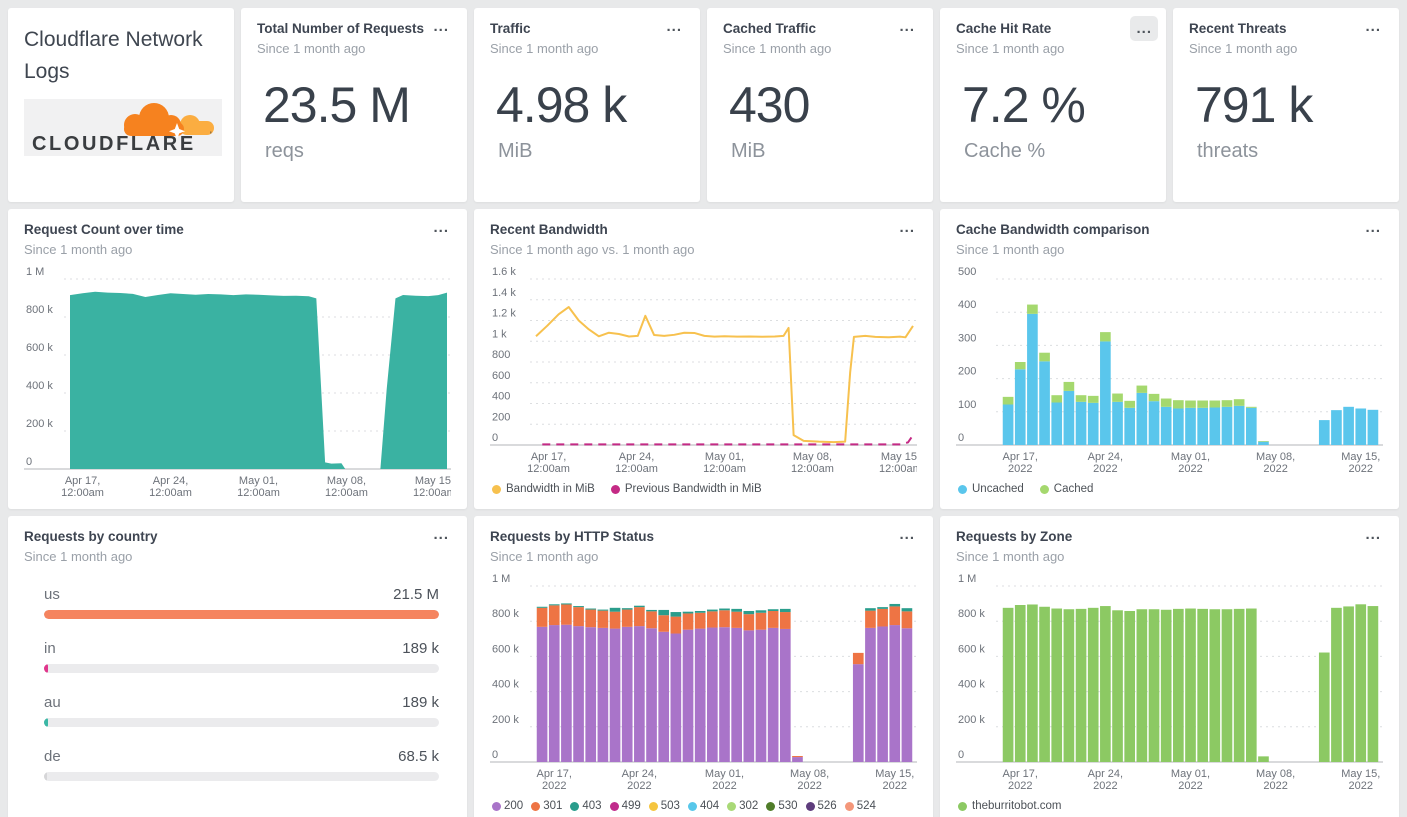 This screenshot has height=817, width=1407. Describe the element at coordinates (1275, 780) in the screenshot. I see `svg-text:May 08,2022: May 08, 2022` at that location.